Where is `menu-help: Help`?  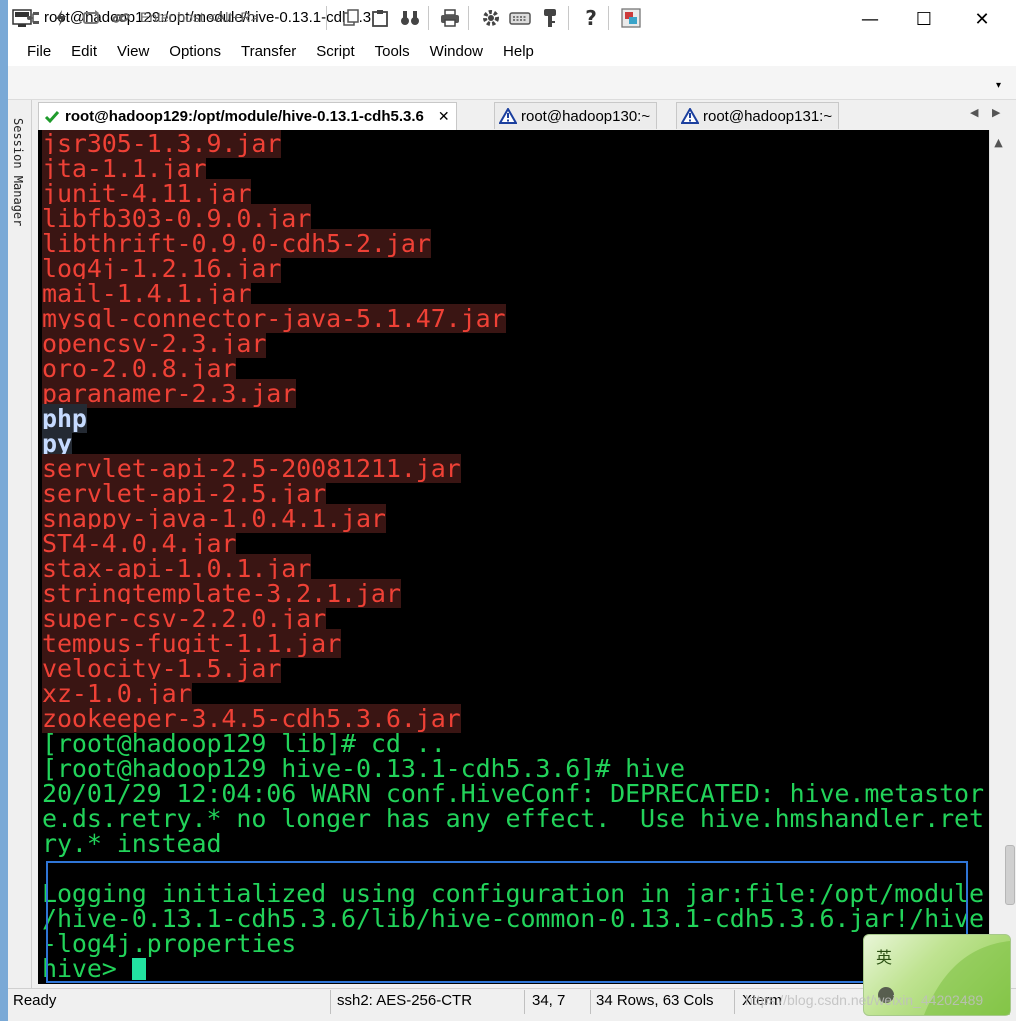
menu-help: Help is located at coordinates (518, 52).